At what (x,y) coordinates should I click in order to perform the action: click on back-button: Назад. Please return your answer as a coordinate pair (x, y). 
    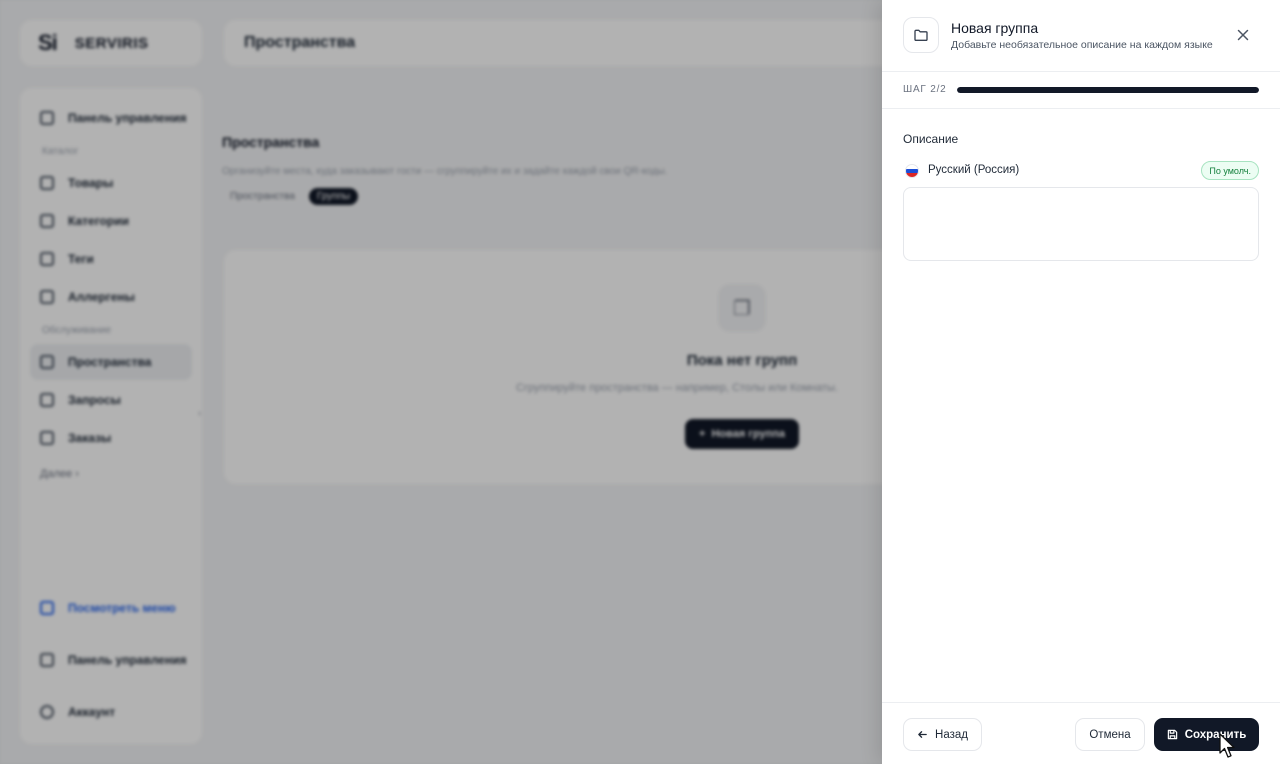
    Looking at the image, I should click on (942, 734).